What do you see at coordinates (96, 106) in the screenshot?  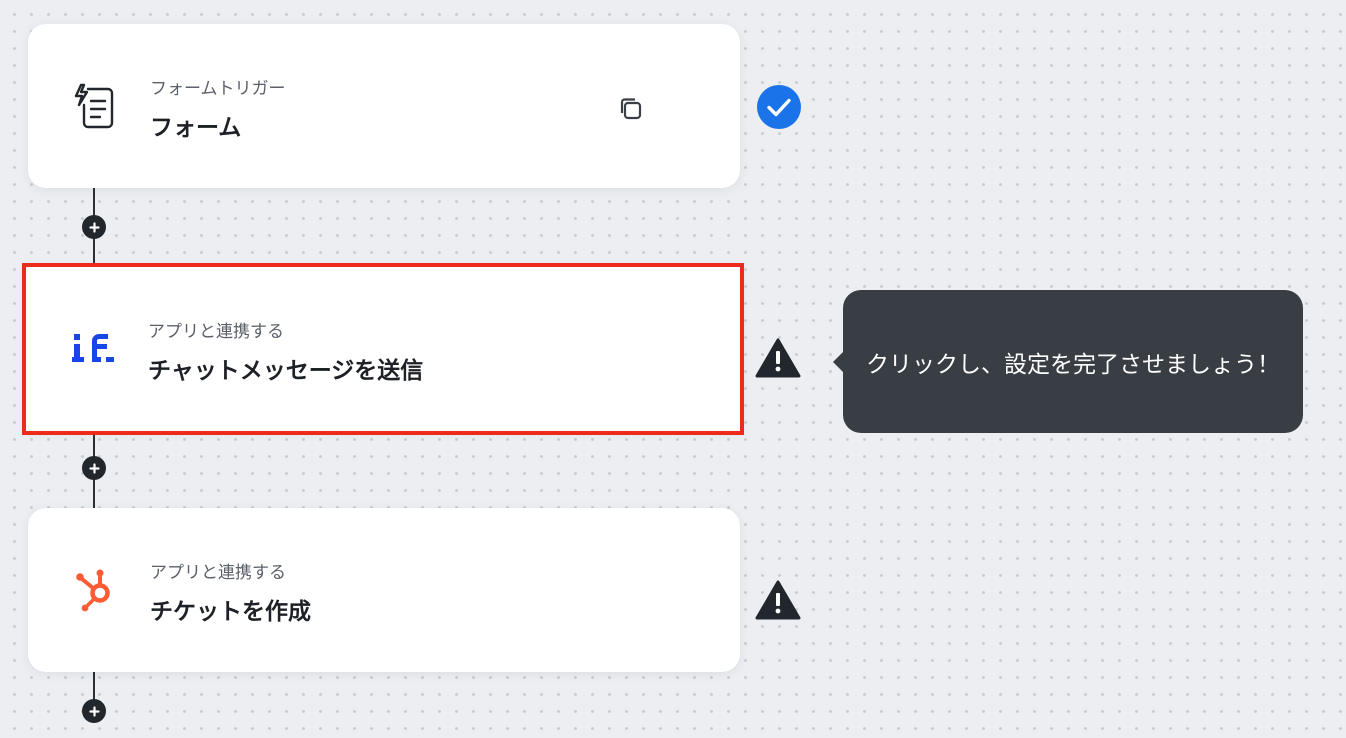 I see `form-trigger-icon` at bounding box center [96, 106].